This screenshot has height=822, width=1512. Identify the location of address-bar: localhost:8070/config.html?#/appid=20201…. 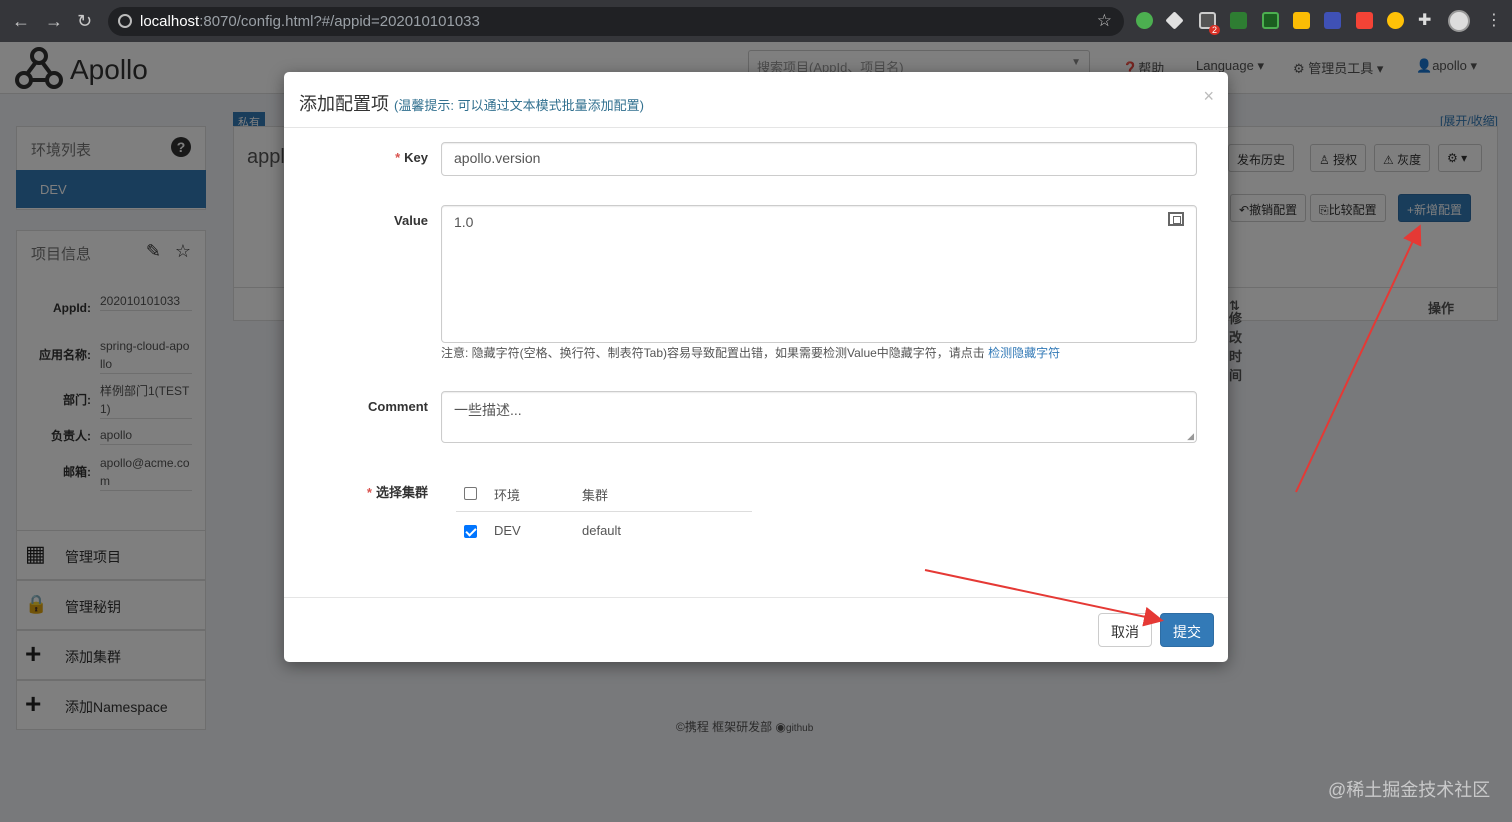
(616, 21).